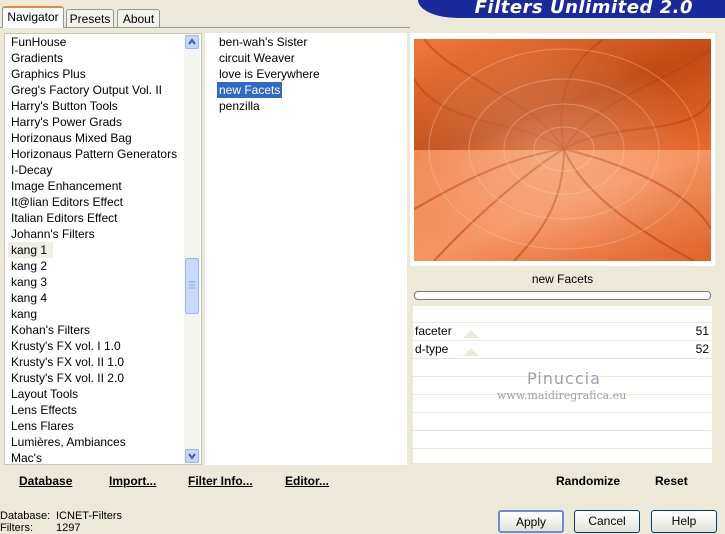 This screenshot has height=534, width=725. I want to click on category-item: Graphics Plus, so click(48, 74).